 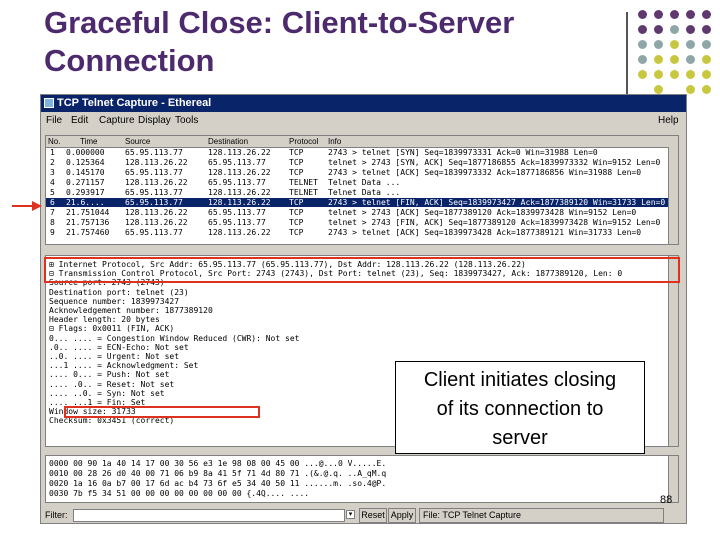 What do you see at coordinates (134, 103) in the screenshot?
I see `window-title: TCP Telnet Capture - Ethereal` at bounding box center [134, 103].